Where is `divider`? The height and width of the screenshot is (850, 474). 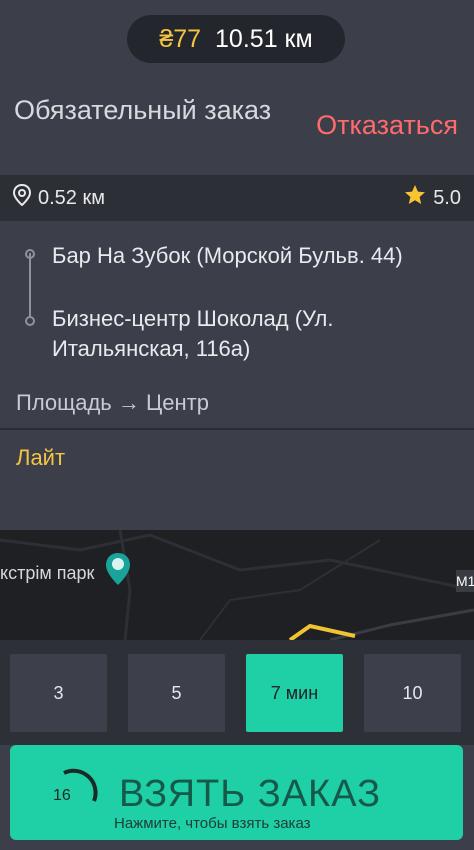
divider is located at coordinates (237, 429).